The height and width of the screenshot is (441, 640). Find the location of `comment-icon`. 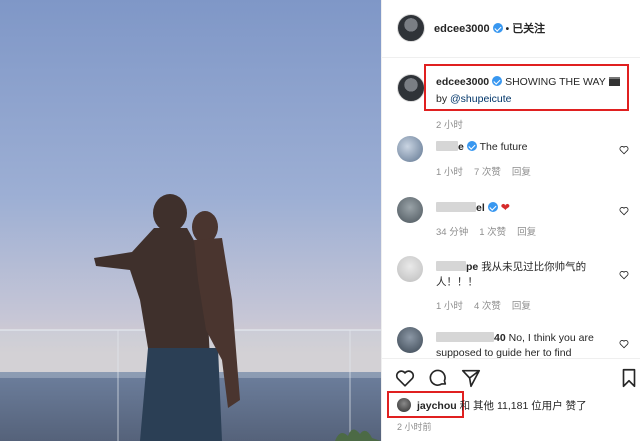

comment-icon is located at coordinates (438, 378).